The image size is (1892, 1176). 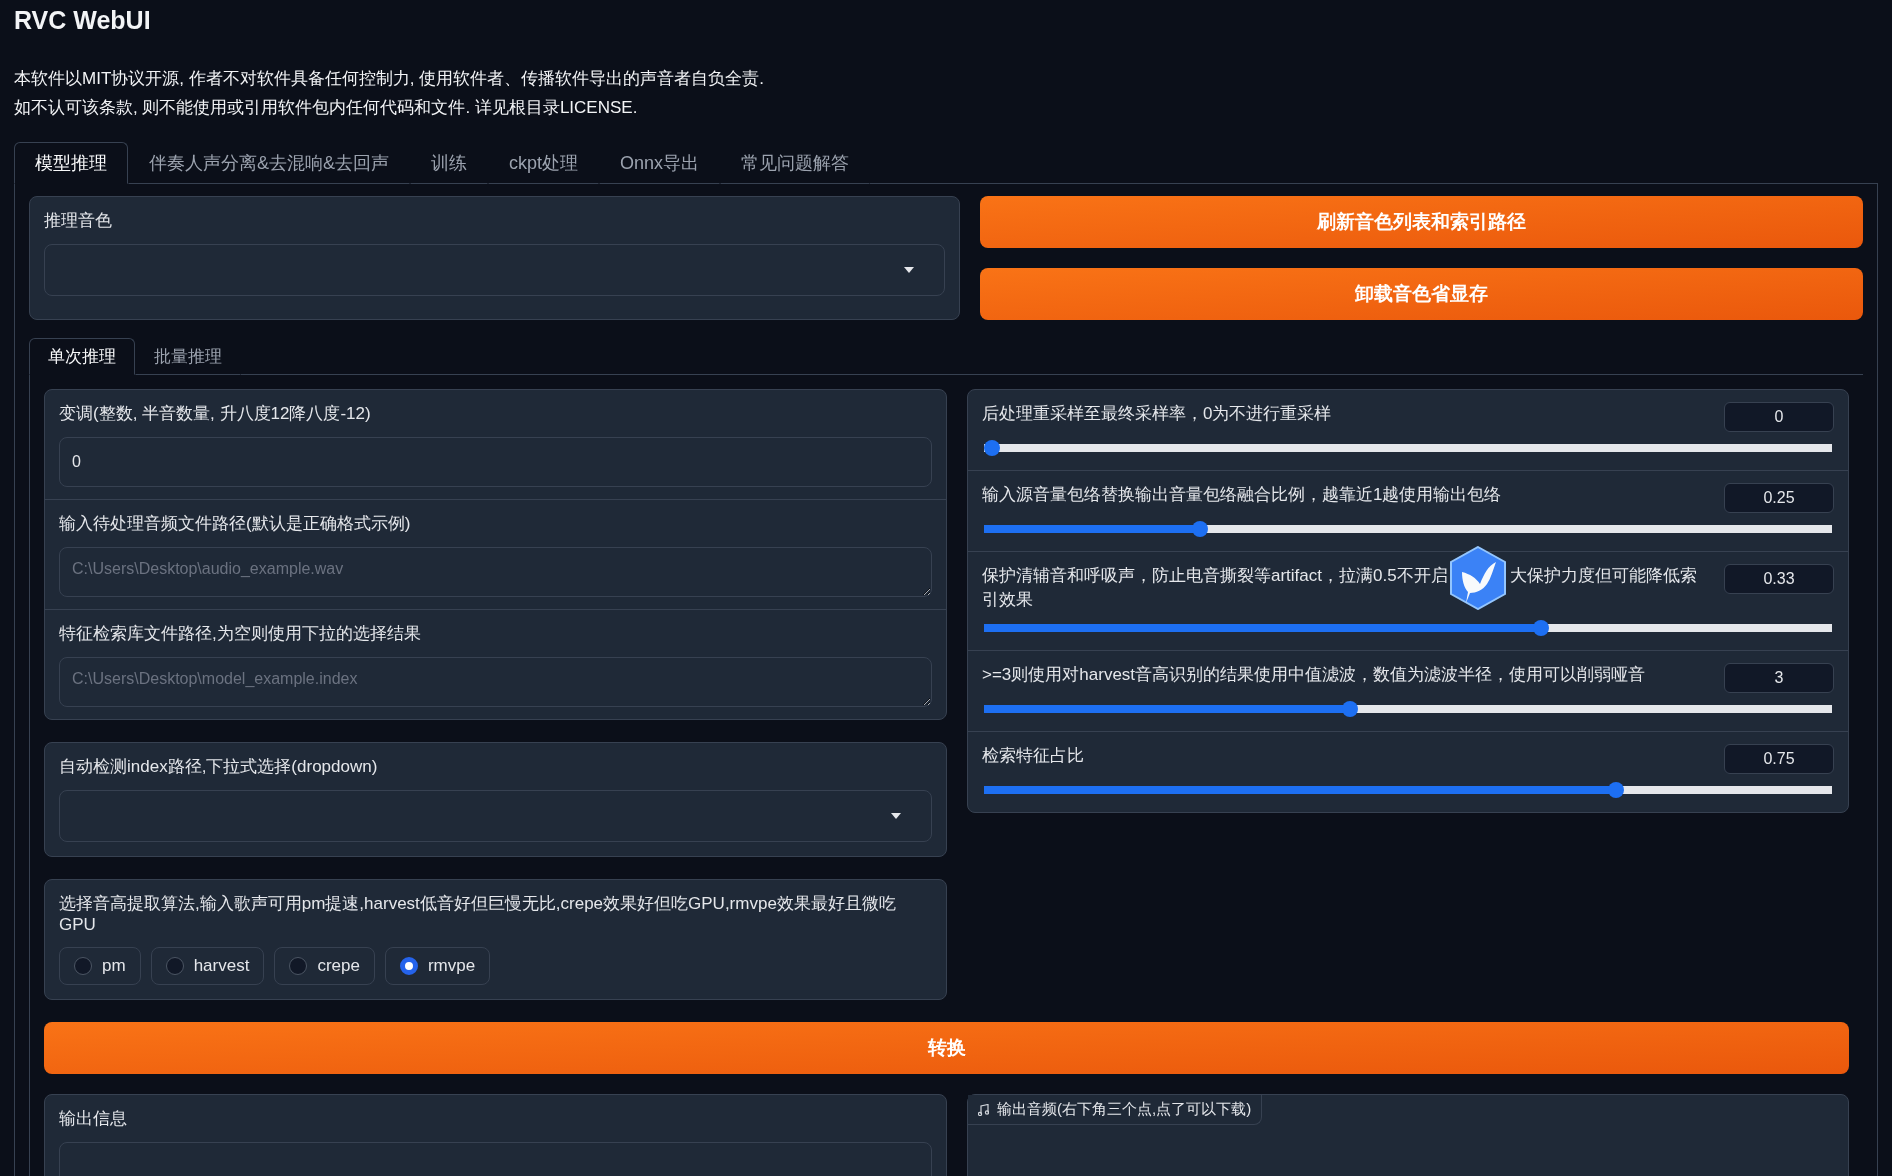 I want to click on tab: 模型推理, so click(x=71, y=163).